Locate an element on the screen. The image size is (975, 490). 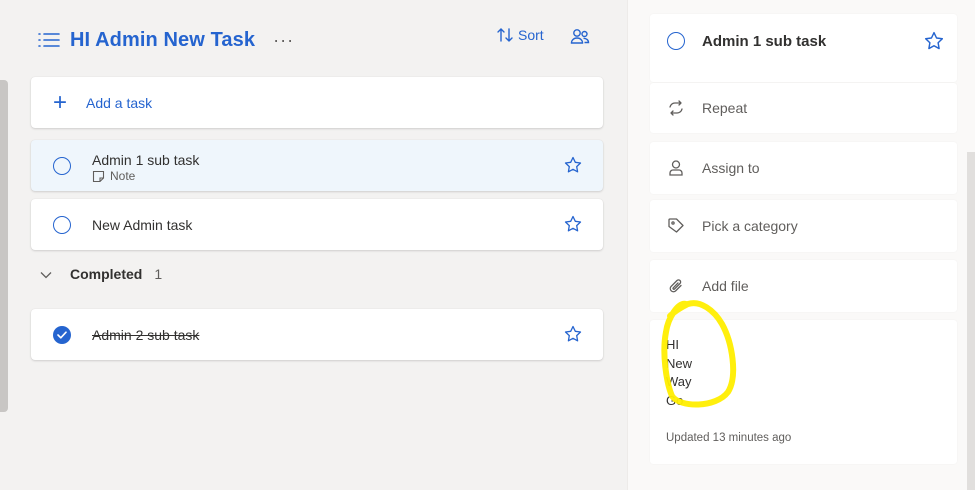
task-note-indicator: Note is located at coordinates (113, 176).